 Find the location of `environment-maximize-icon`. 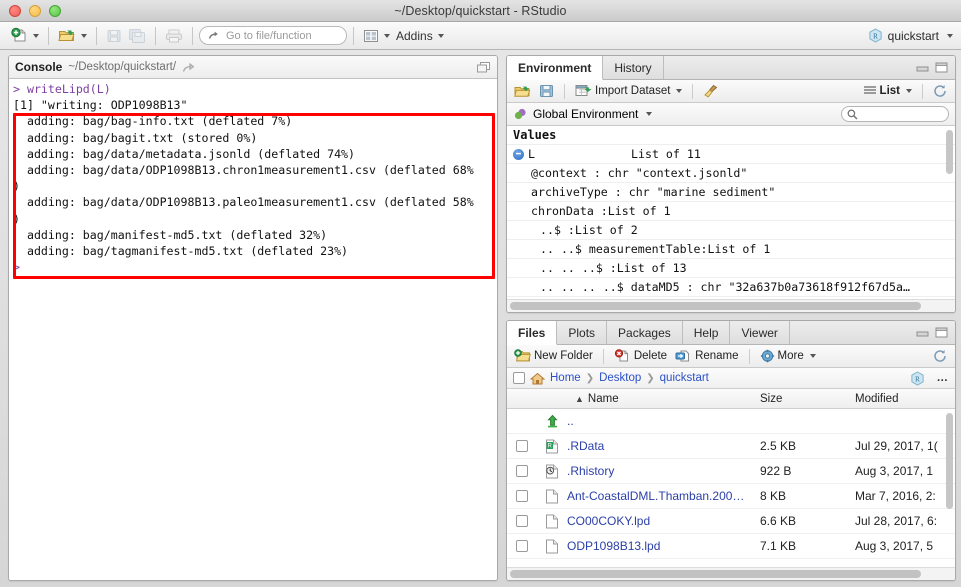

environment-maximize-icon is located at coordinates (941, 67).